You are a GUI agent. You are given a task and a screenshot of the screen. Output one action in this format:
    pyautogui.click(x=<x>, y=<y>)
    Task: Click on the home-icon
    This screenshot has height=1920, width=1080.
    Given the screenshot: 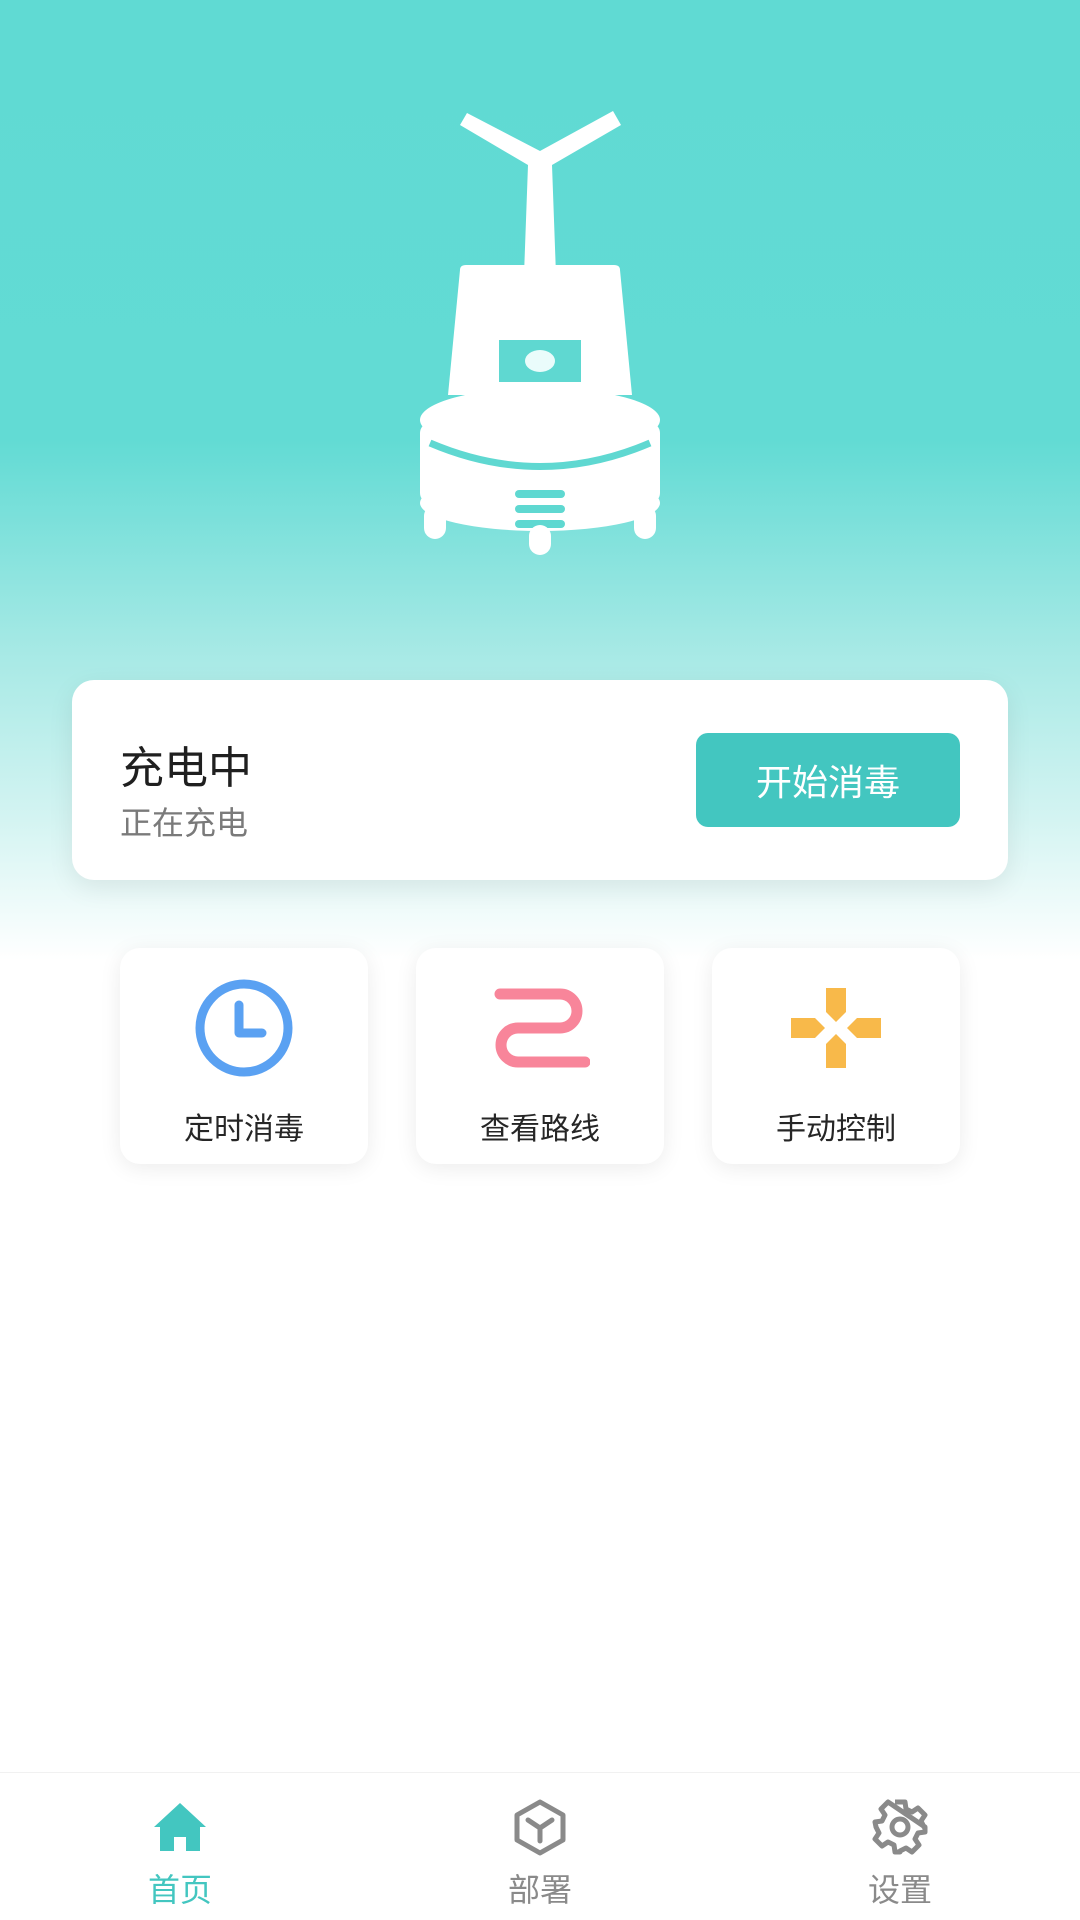 What is the action you would take?
    pyautogui.click(x=180, y=1827)
    